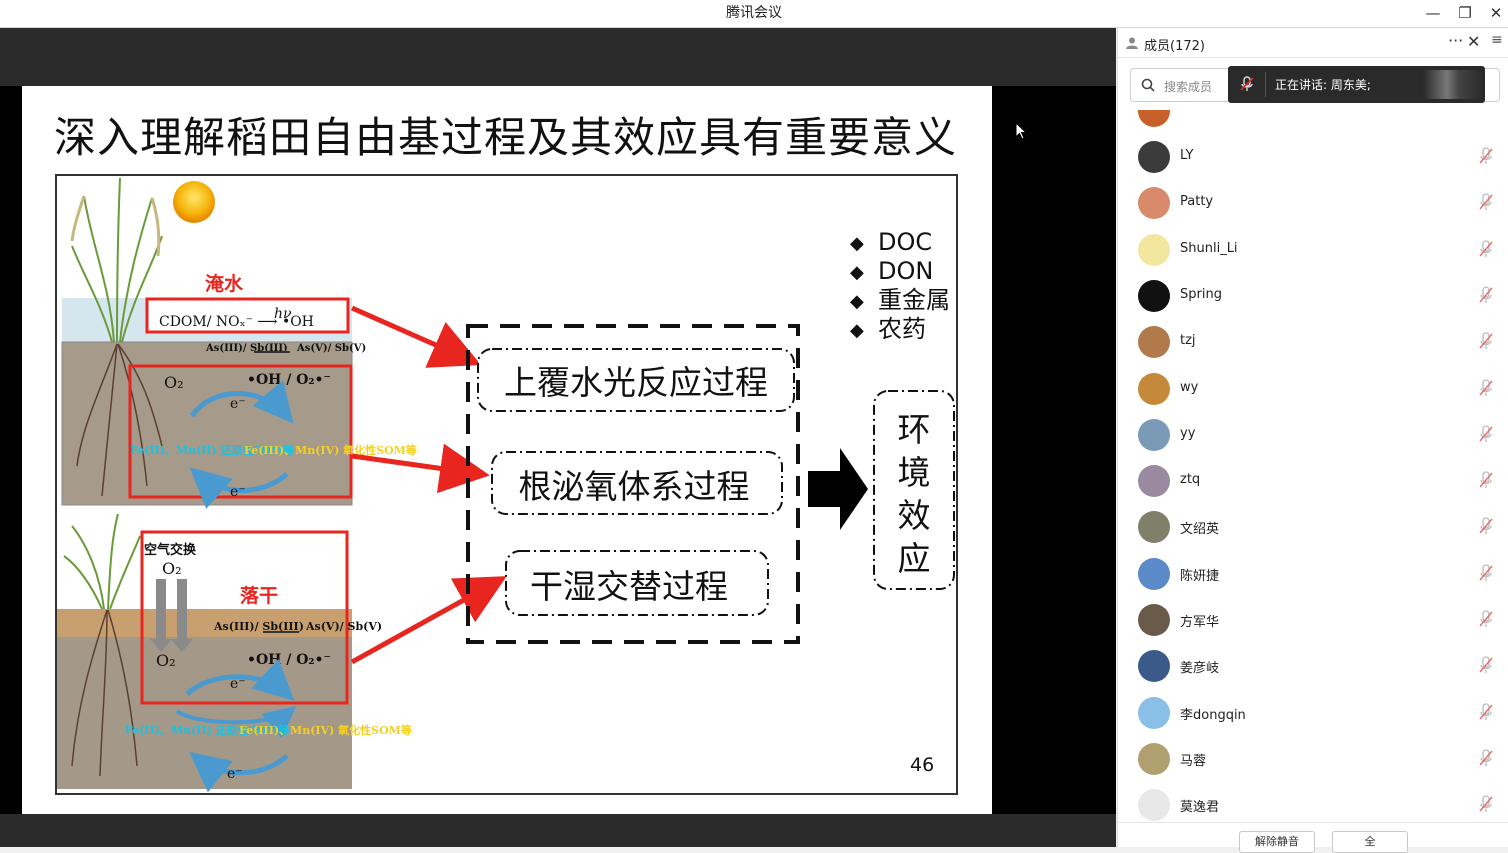  I want to click on sun-icon, so click(194, 202).